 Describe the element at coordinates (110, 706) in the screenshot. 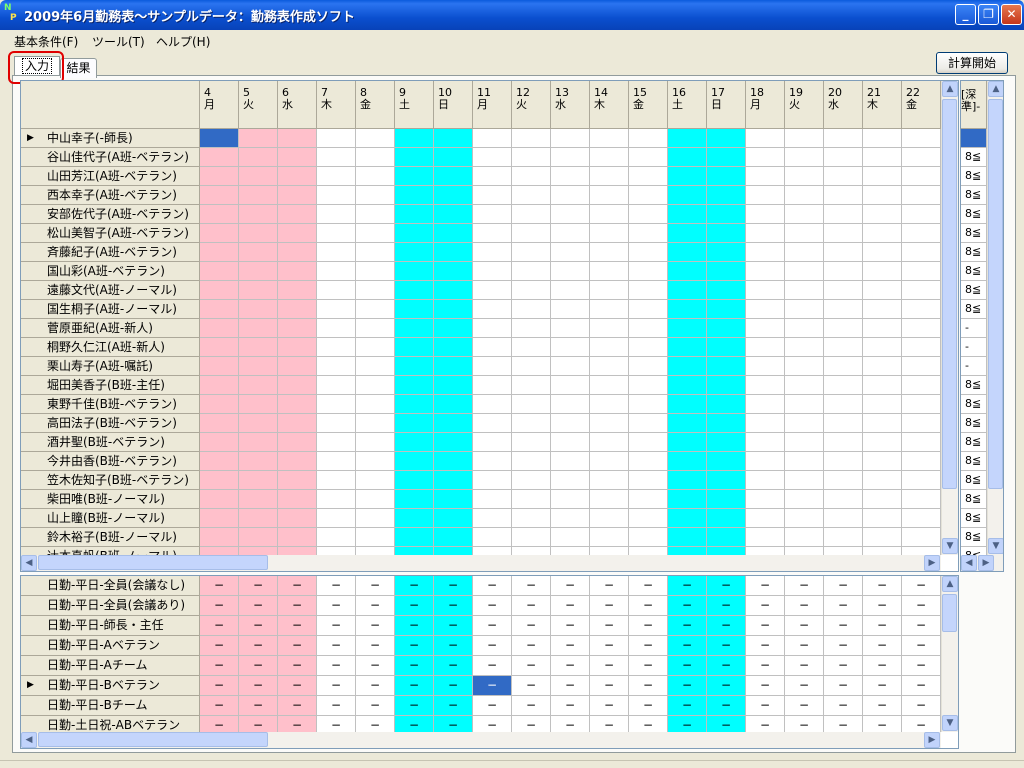

I see `rule-row-header: 日勤-平日-Bチーム` at that location.